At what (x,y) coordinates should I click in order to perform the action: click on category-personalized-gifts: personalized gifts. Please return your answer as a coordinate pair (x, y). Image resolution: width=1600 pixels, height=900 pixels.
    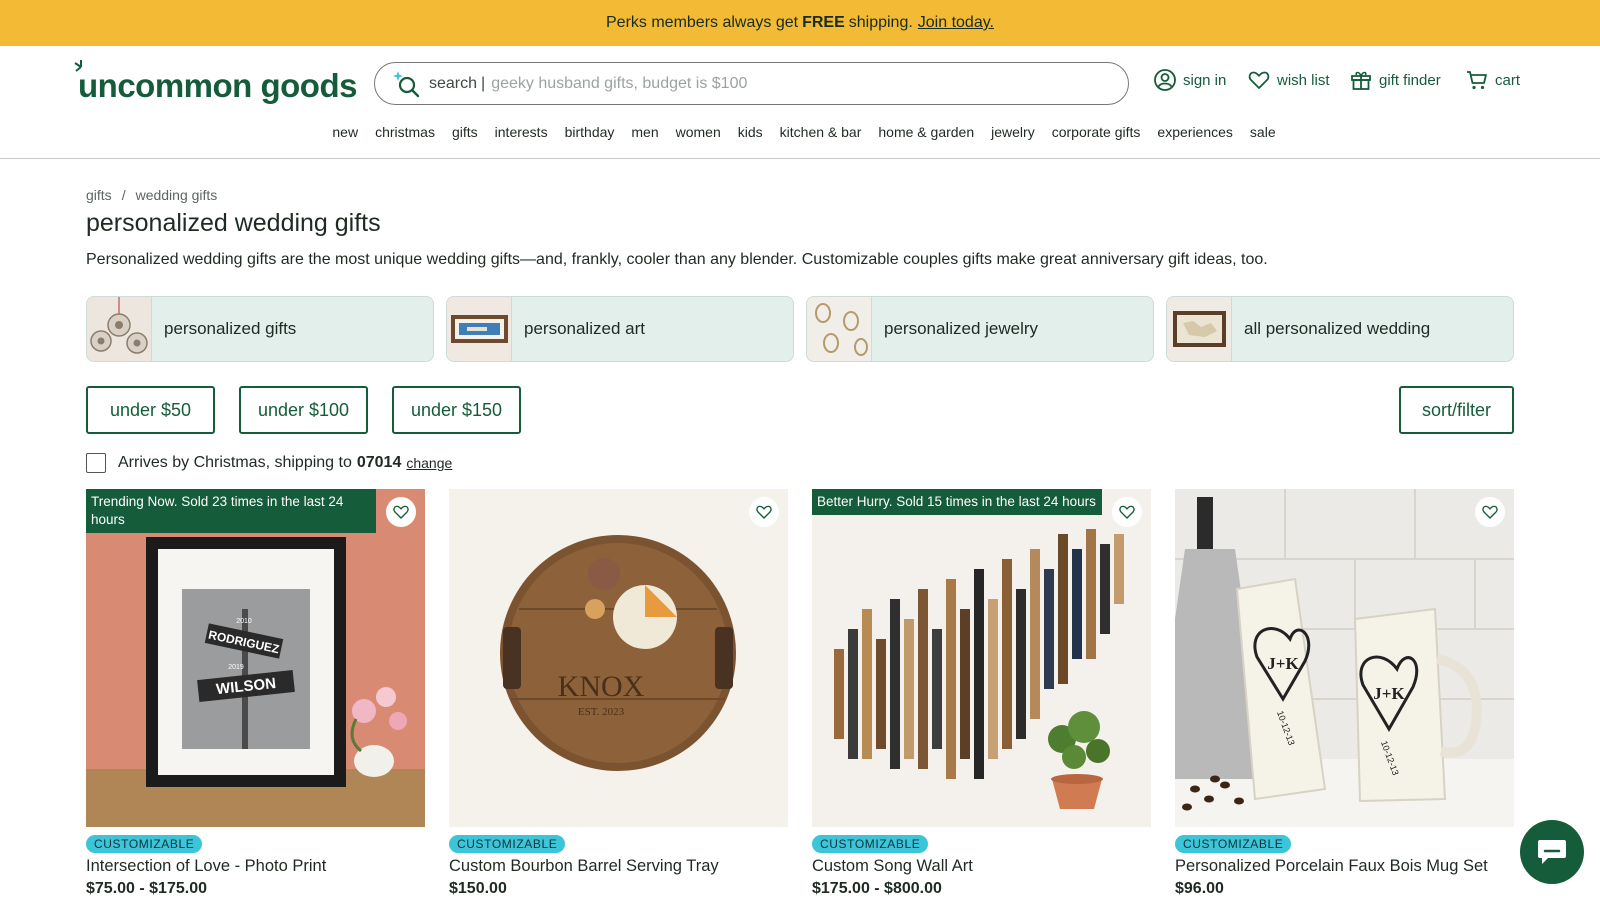
    Looking at the image, I should click on (260, 329).